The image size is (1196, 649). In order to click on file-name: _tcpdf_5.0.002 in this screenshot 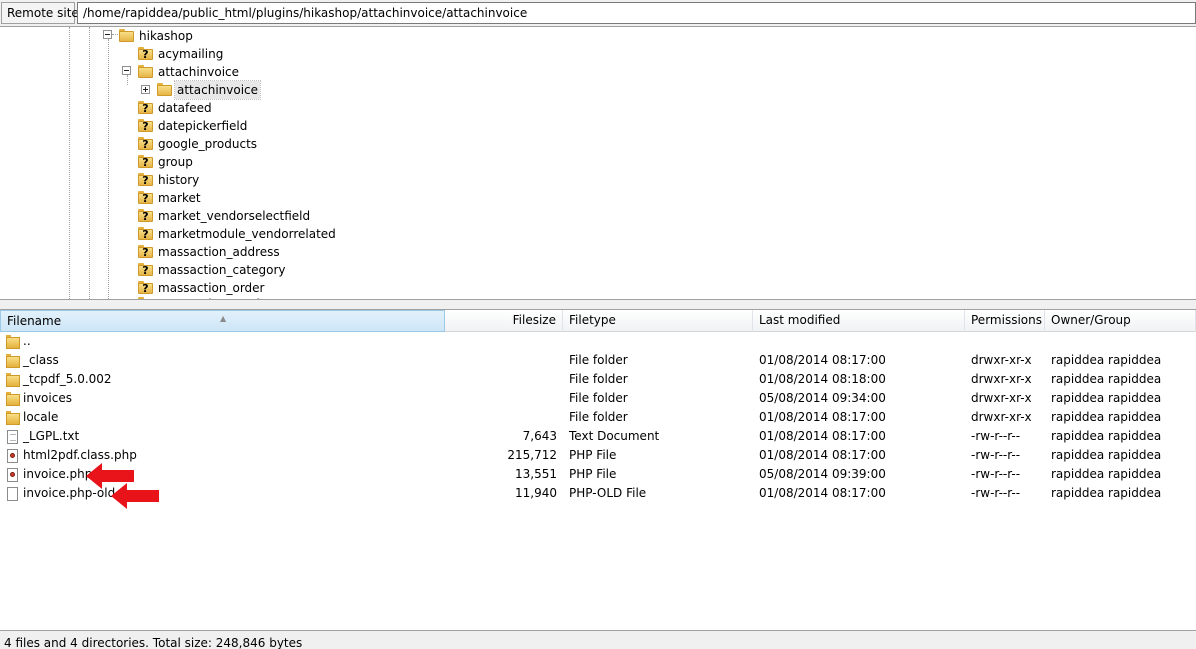, I will do `click(67, 379)`.